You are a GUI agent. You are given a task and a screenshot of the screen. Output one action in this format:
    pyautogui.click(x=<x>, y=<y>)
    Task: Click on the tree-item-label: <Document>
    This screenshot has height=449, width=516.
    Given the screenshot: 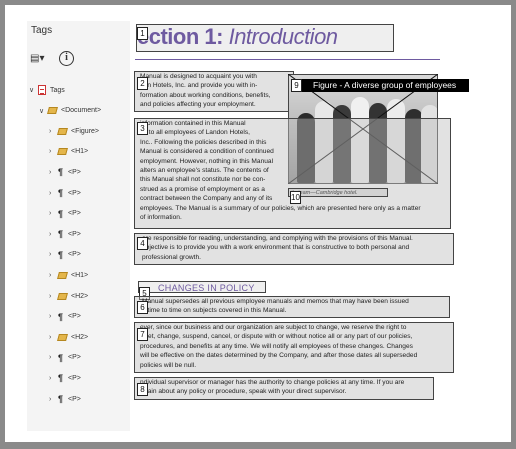 What is the action you would take?
    pyautogui.click(x=81, y=111)
    